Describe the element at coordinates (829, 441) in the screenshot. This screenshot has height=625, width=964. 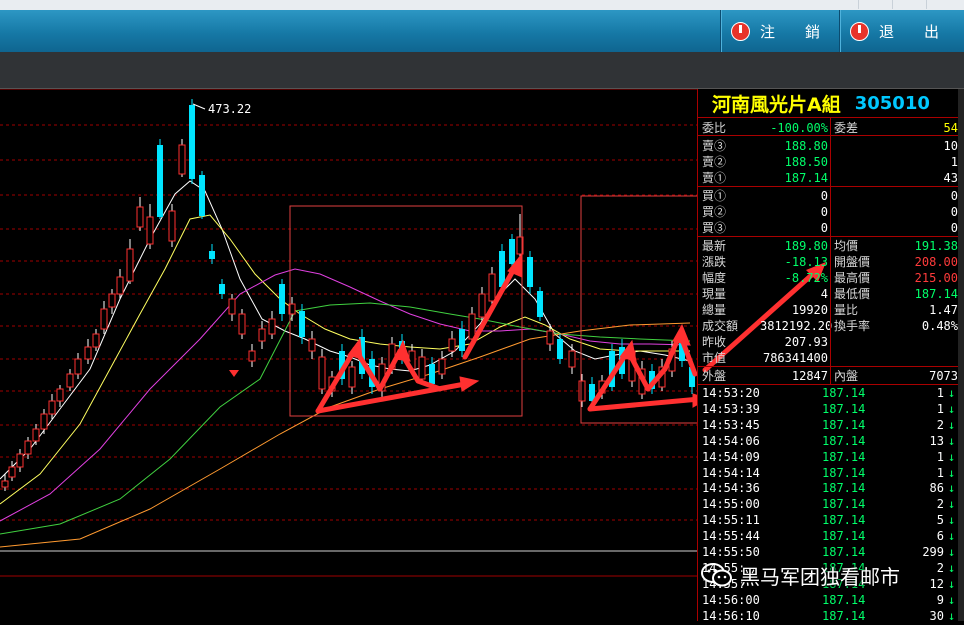
I see `tick-row: 14:54:06 187.14 13 ↓` at that location.